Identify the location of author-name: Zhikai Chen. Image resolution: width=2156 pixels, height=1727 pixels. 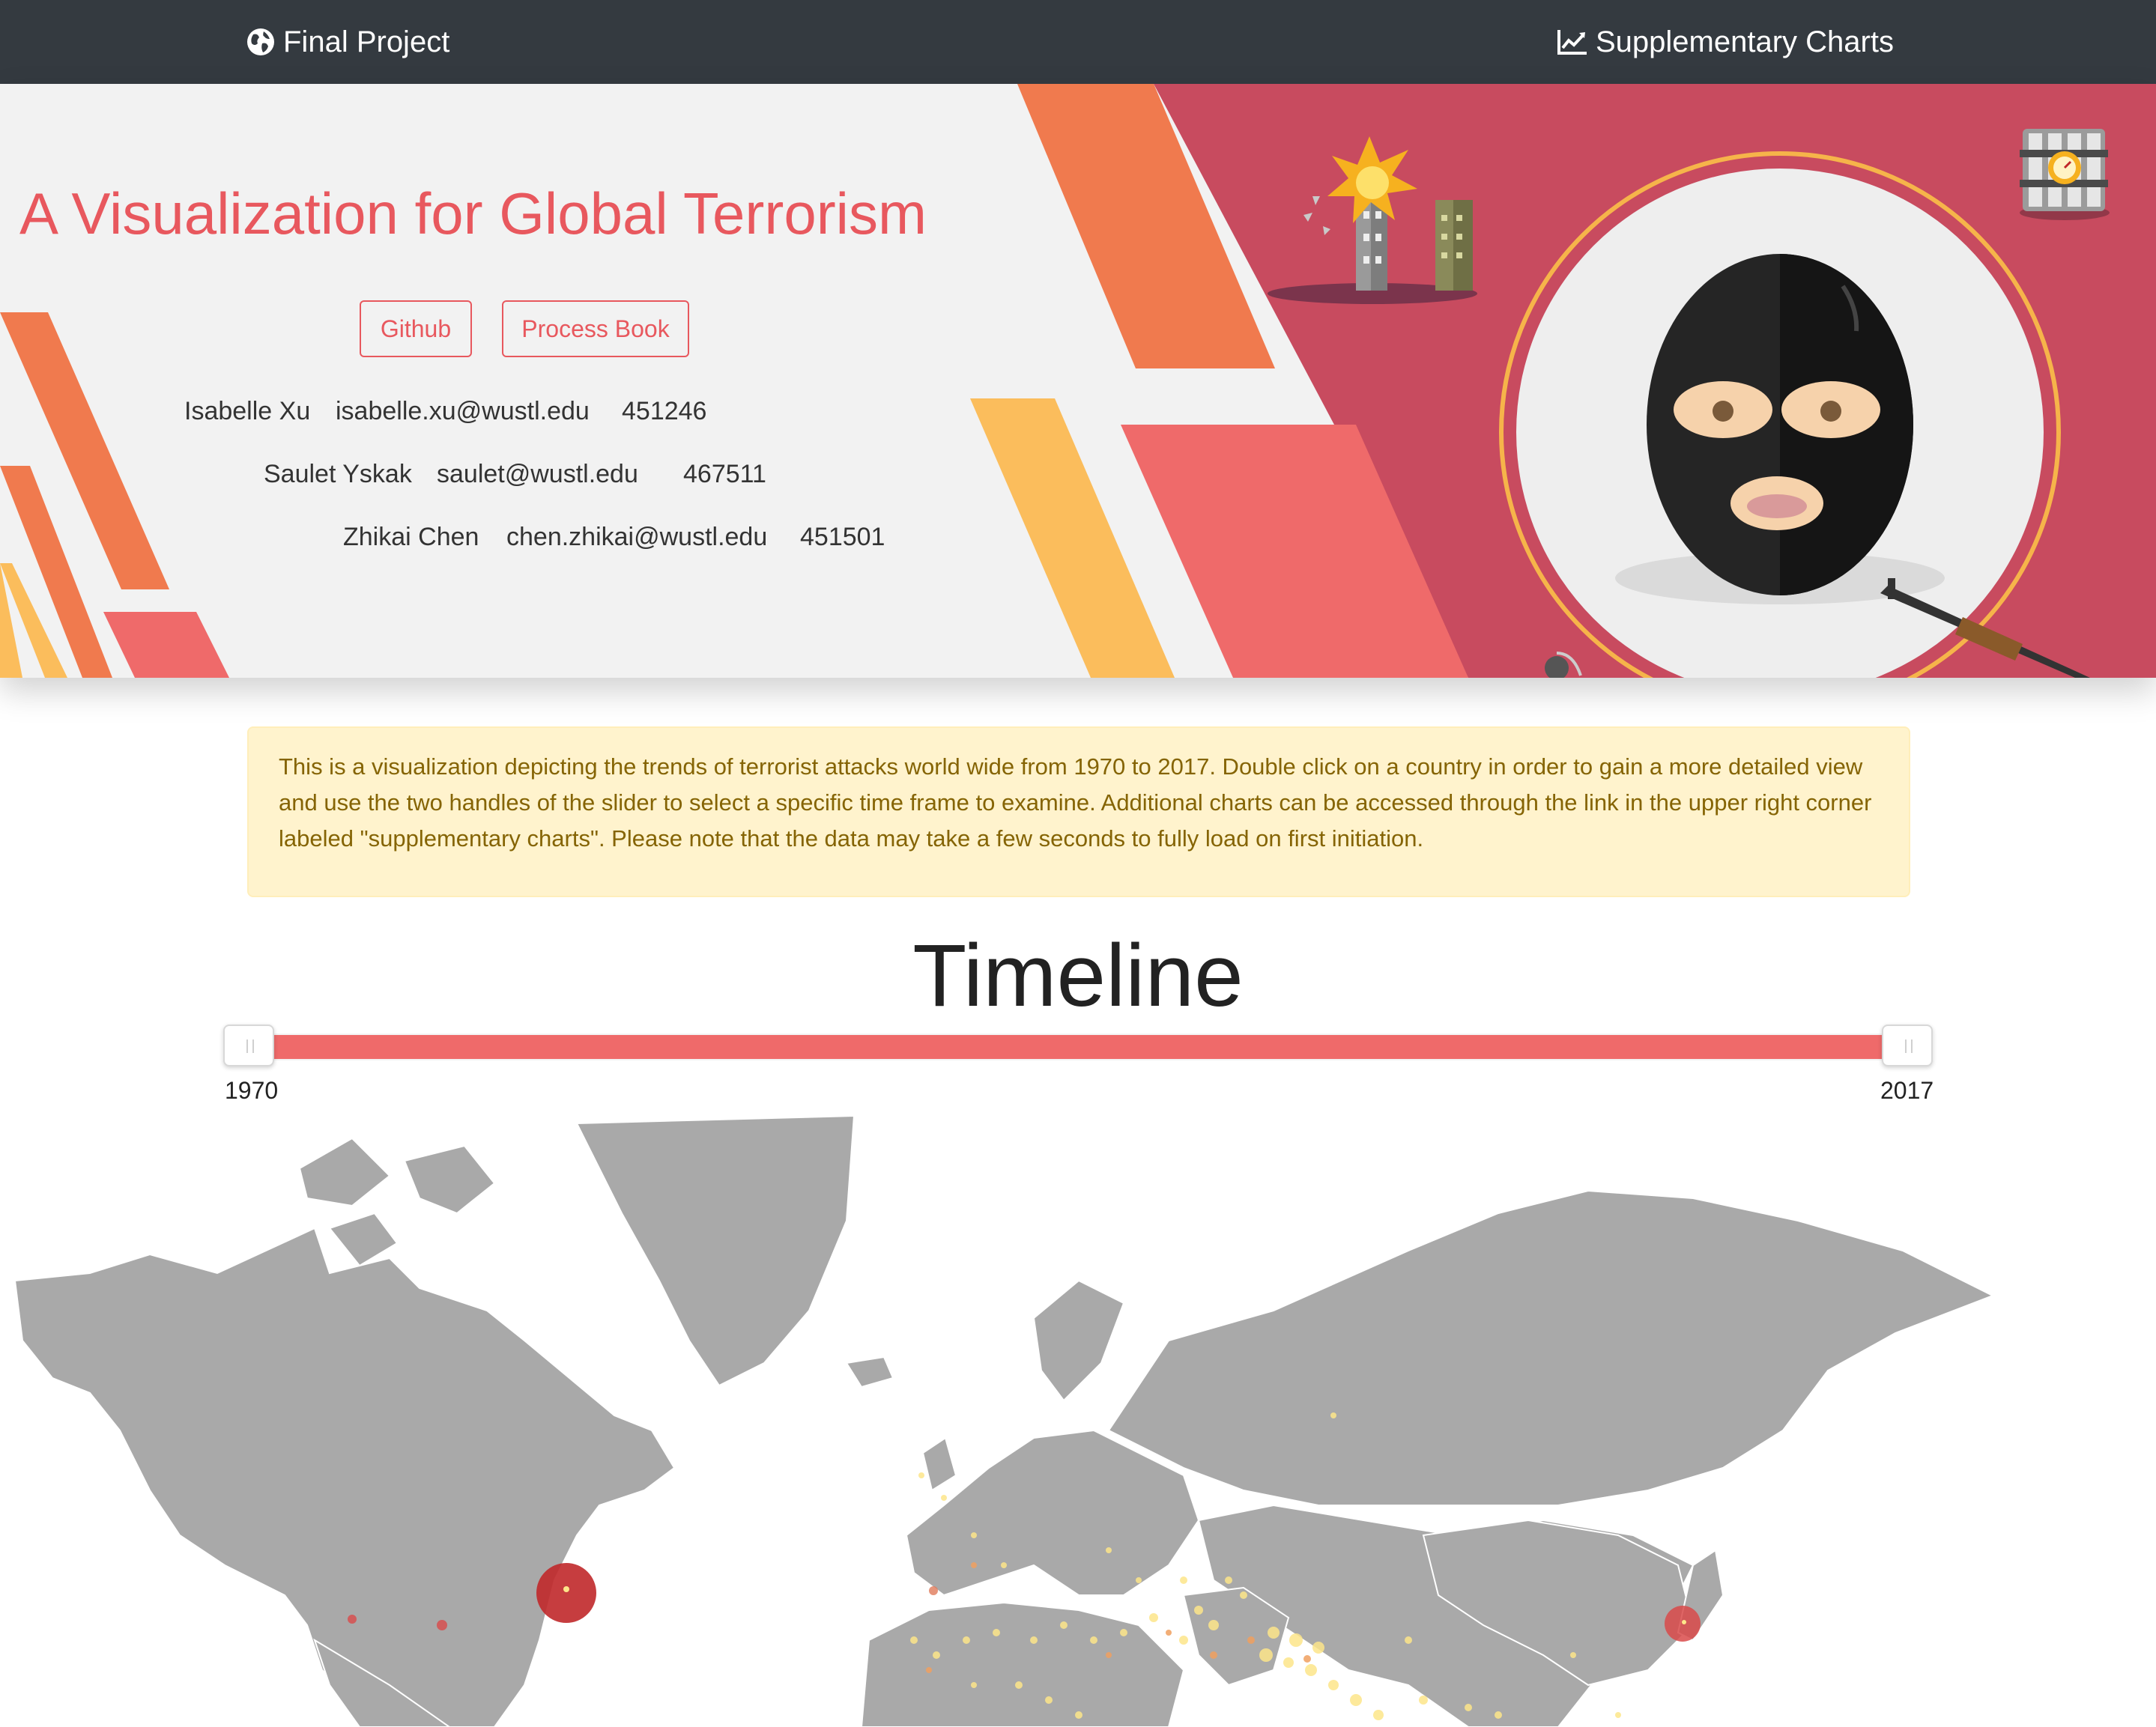
(411, 537).